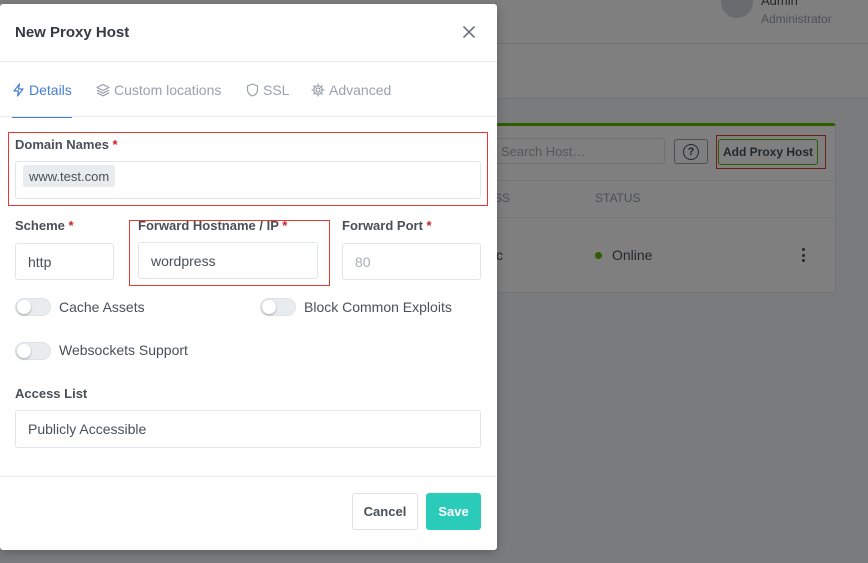 Image resolution: width=868 pixels, height=563 pixels. I want to click on close-icon, so click(469, 32).